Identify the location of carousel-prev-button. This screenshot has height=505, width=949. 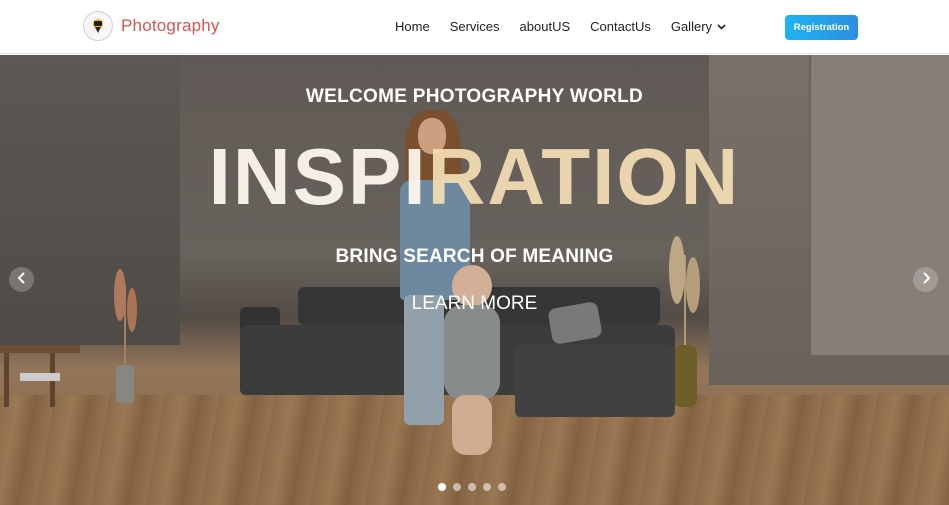
(21, 279).